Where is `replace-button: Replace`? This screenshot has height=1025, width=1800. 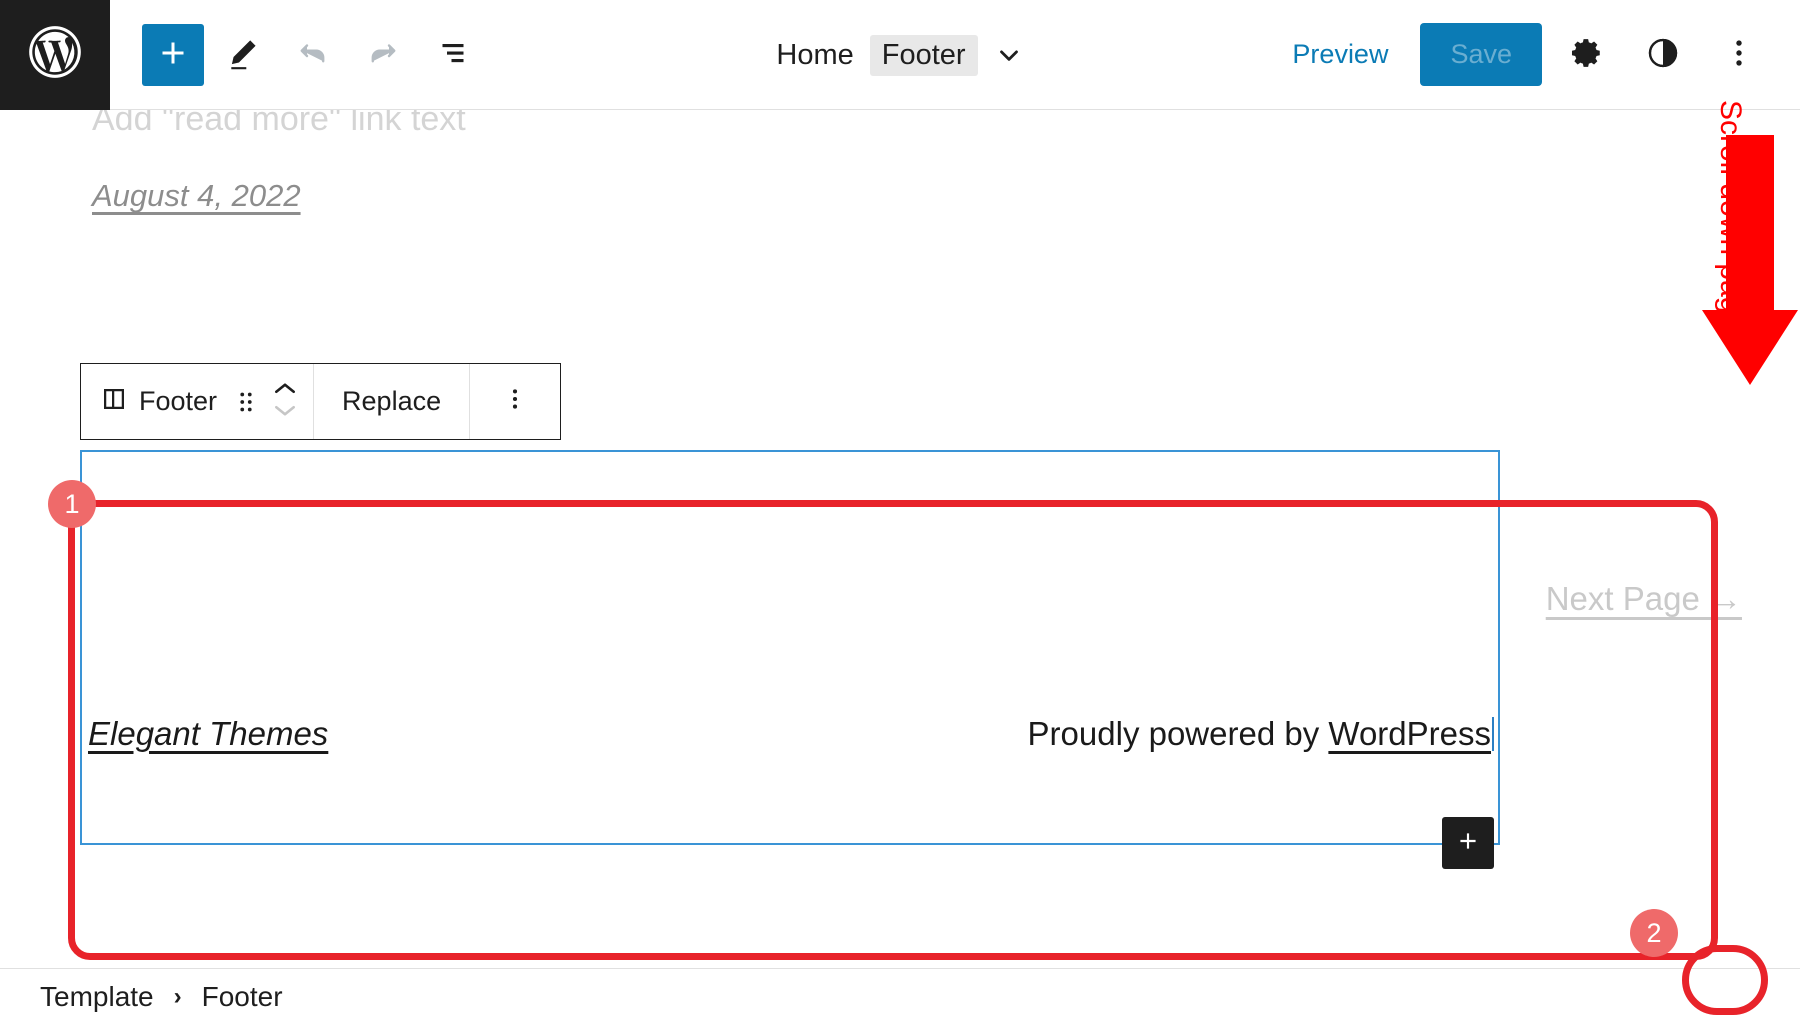
replace-button: Replace is located at coordinates (391, 401).